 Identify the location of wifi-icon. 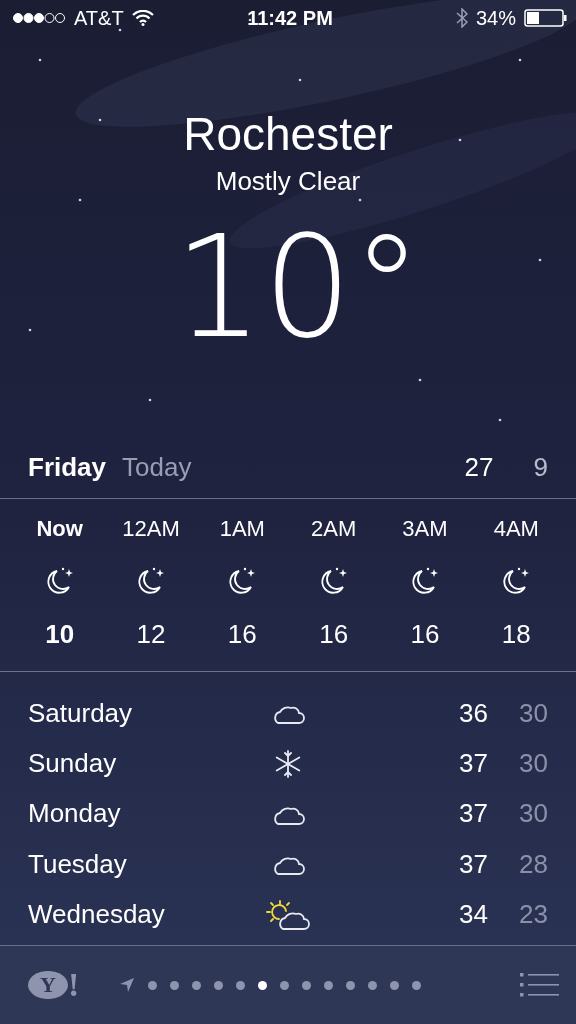
(142, 18).